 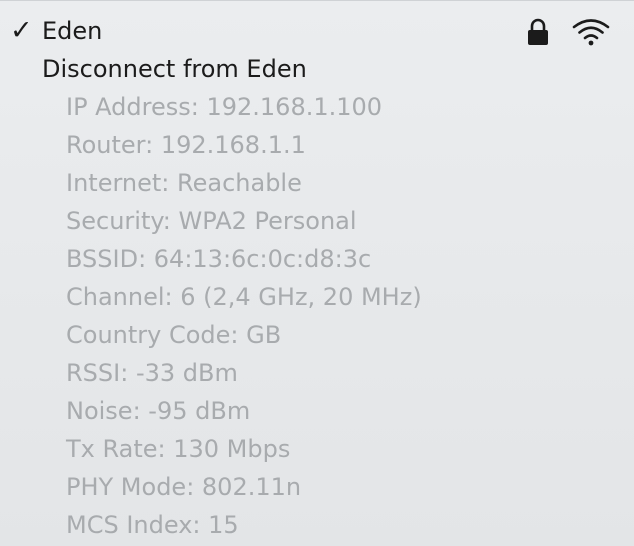 I want to click on detail-bssid: BSSID: 64:13:6c:0c:d8:3c, so click(x=317, y=259).